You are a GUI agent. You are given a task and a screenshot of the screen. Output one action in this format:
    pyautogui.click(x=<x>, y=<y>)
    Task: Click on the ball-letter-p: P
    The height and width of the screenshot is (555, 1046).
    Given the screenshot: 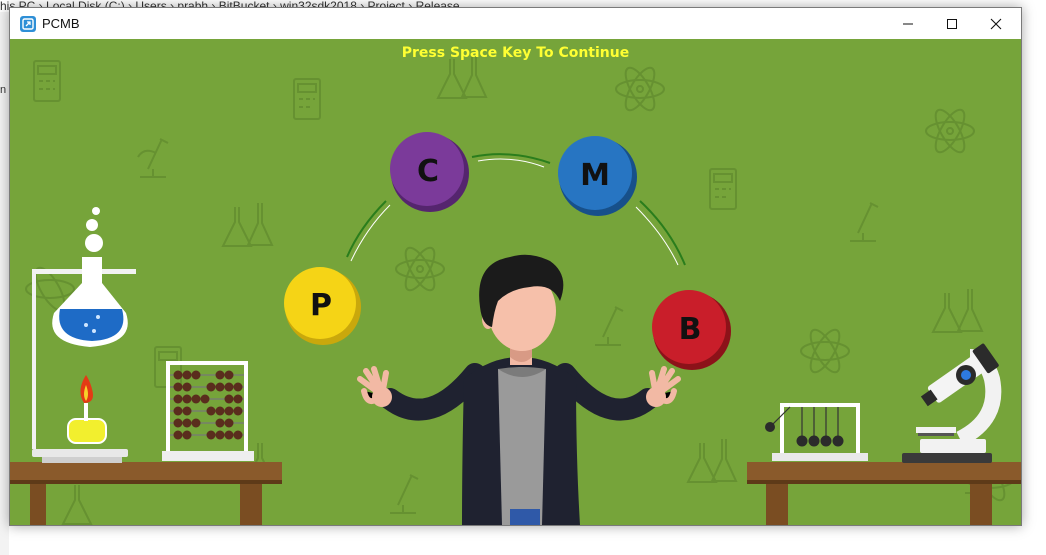 What is the action you would take?
    pyautogui.click(x=321, y=305)
    